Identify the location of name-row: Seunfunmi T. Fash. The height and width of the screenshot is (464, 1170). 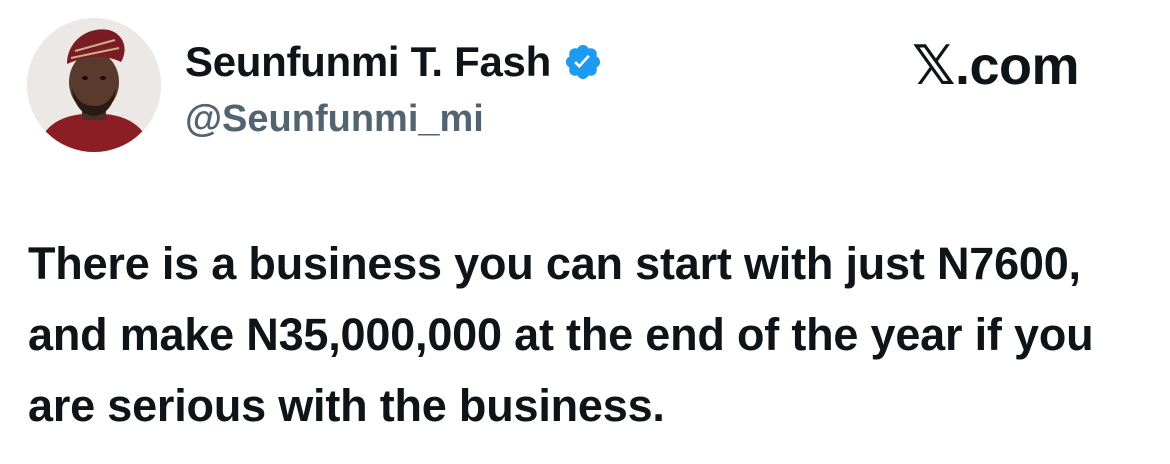
(394, 62).